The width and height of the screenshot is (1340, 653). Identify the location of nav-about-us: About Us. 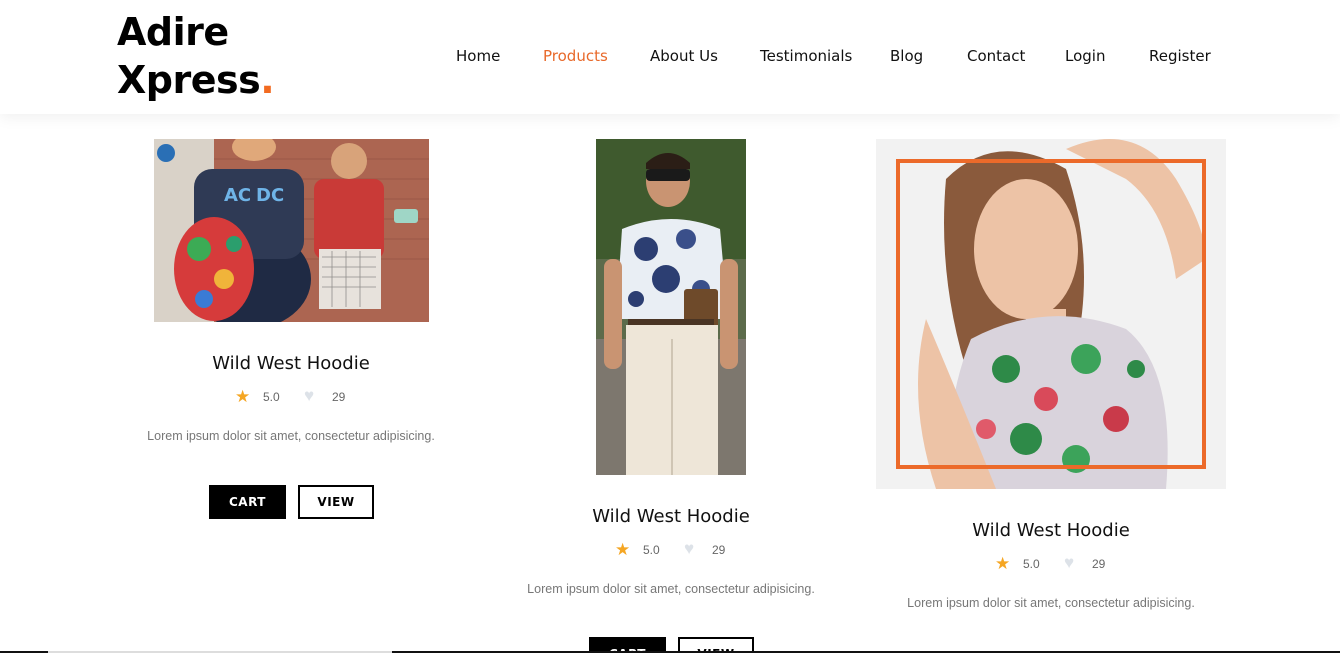
(684, 56).